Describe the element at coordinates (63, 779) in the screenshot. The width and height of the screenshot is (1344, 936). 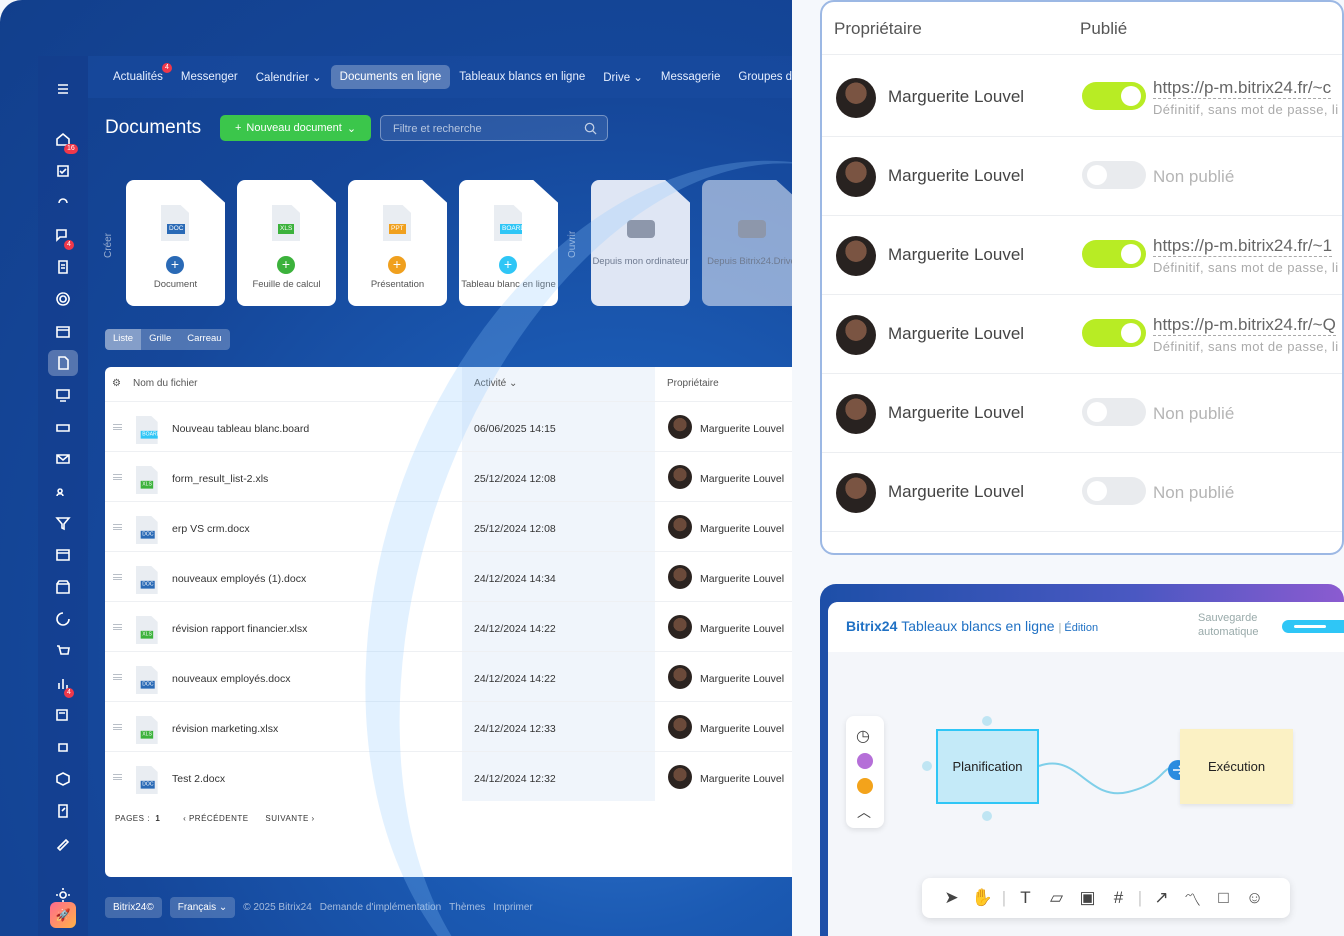
I see `cube-icon` at that location.